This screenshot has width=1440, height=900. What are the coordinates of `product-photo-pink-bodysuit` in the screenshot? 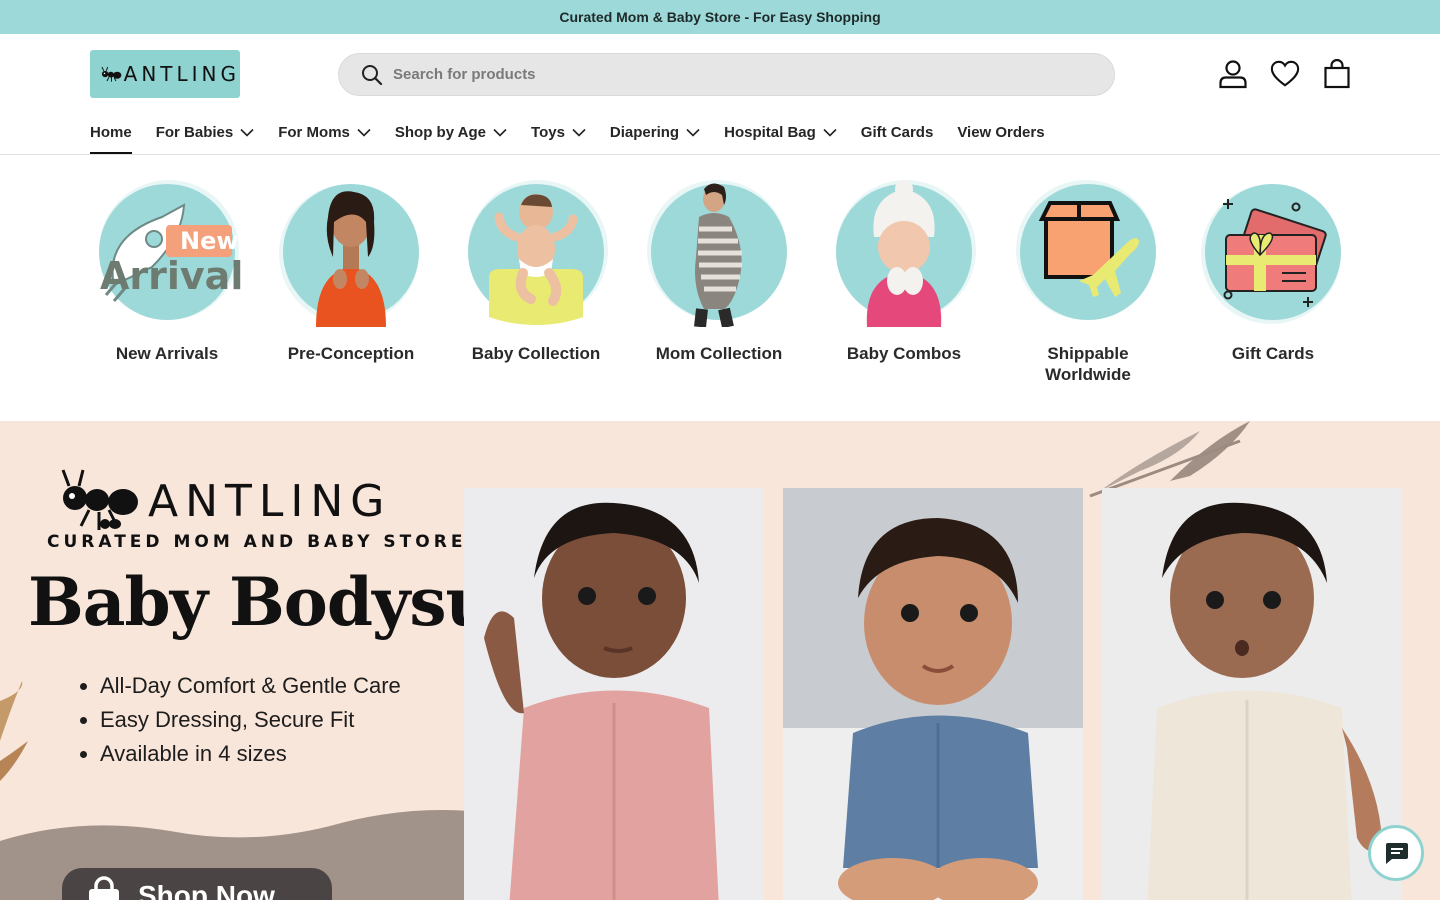 It's located at (614, 694).